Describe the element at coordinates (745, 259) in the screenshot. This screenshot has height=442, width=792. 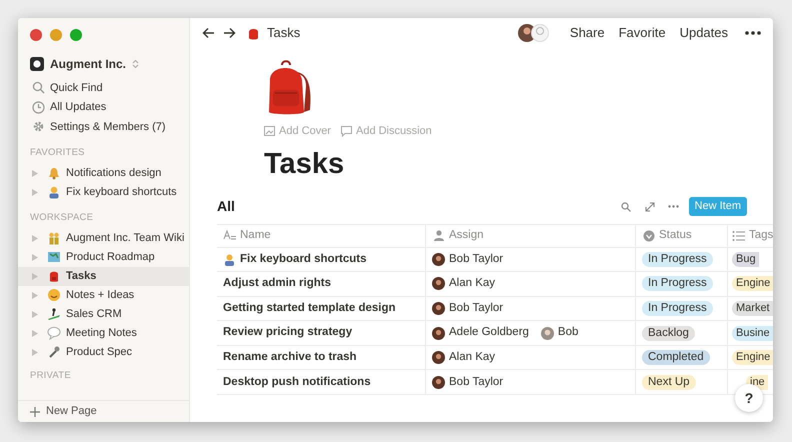
I see `tag: Bug` at that location.